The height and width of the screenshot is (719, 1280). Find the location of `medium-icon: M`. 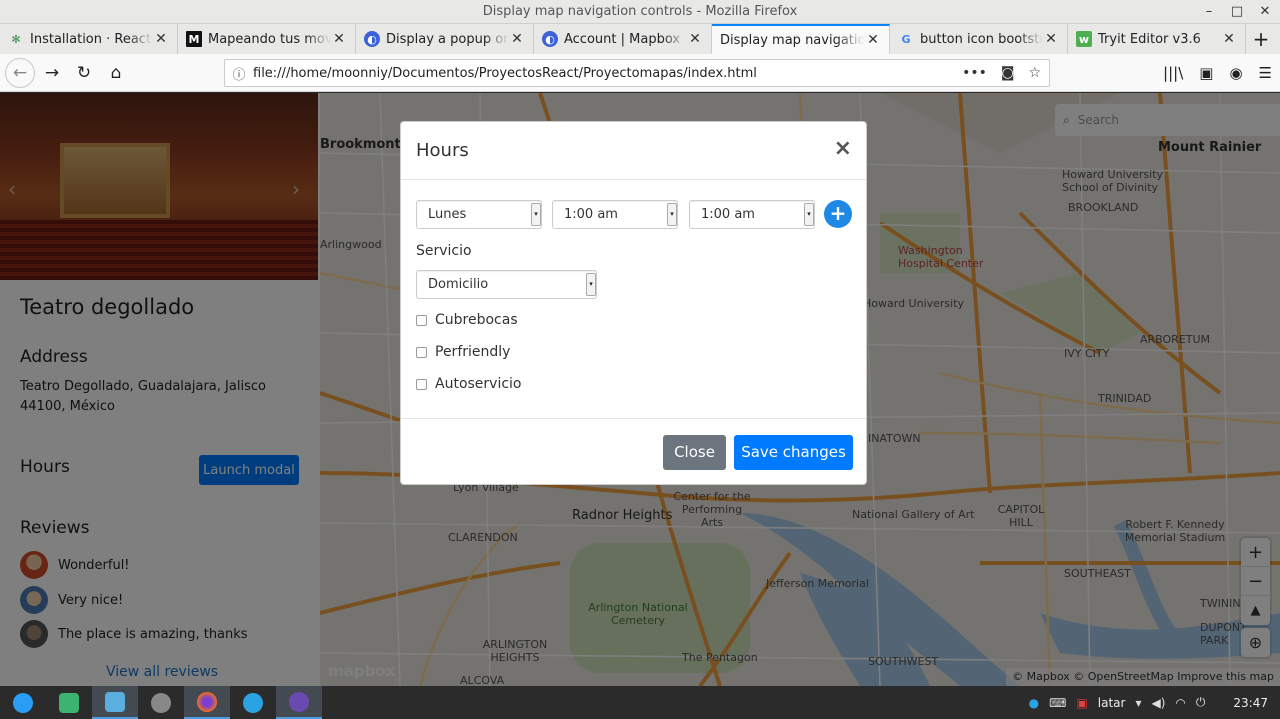

medium-icon: M is located at coordinates (194, 39).